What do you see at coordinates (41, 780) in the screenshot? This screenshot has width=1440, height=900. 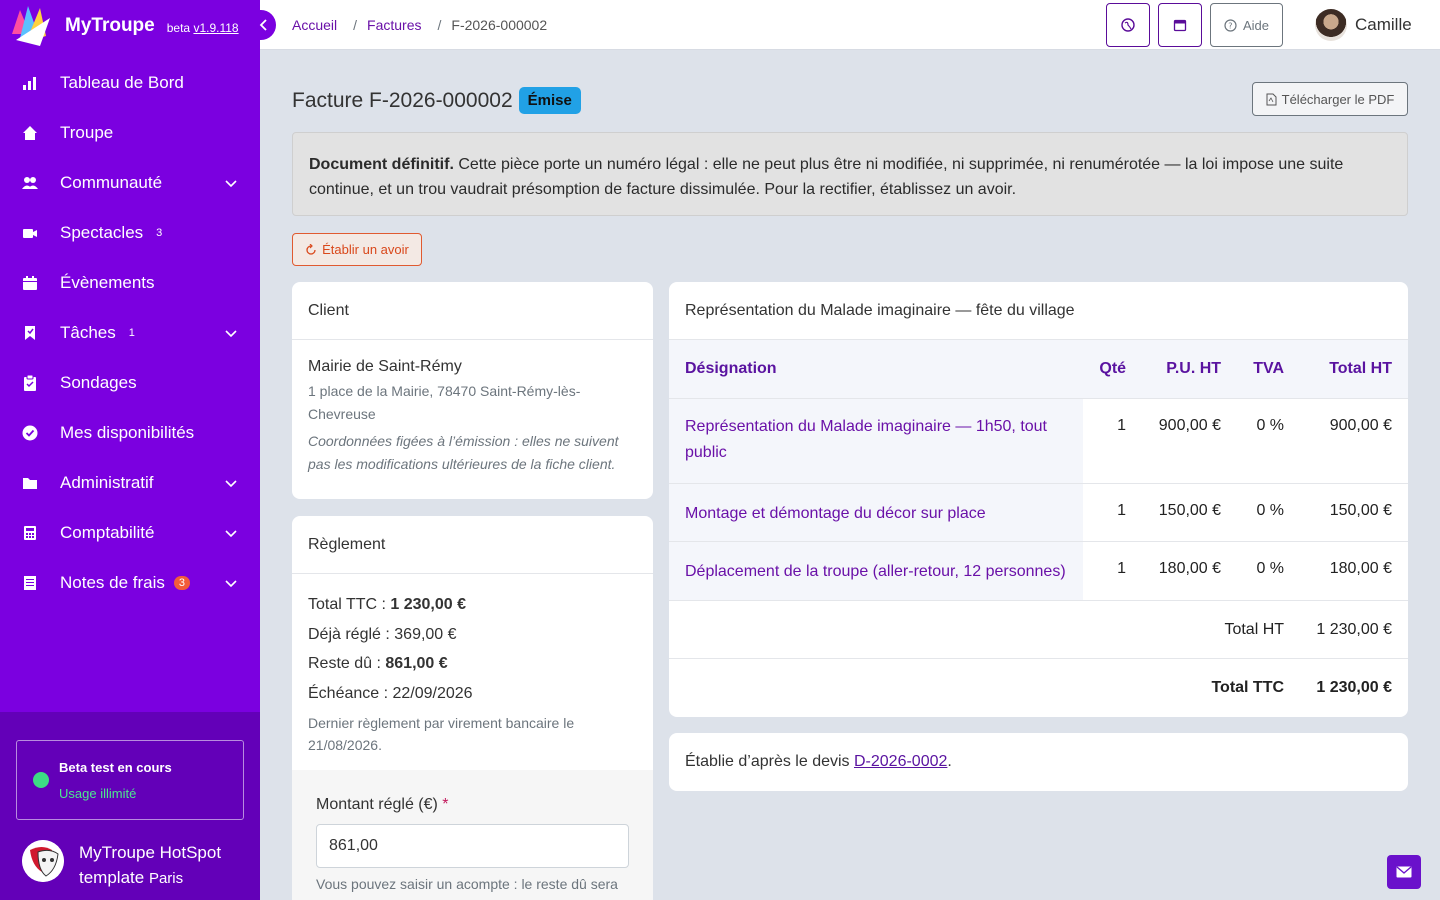 I see `status-dot-icon` at bounding box center [41, 780].